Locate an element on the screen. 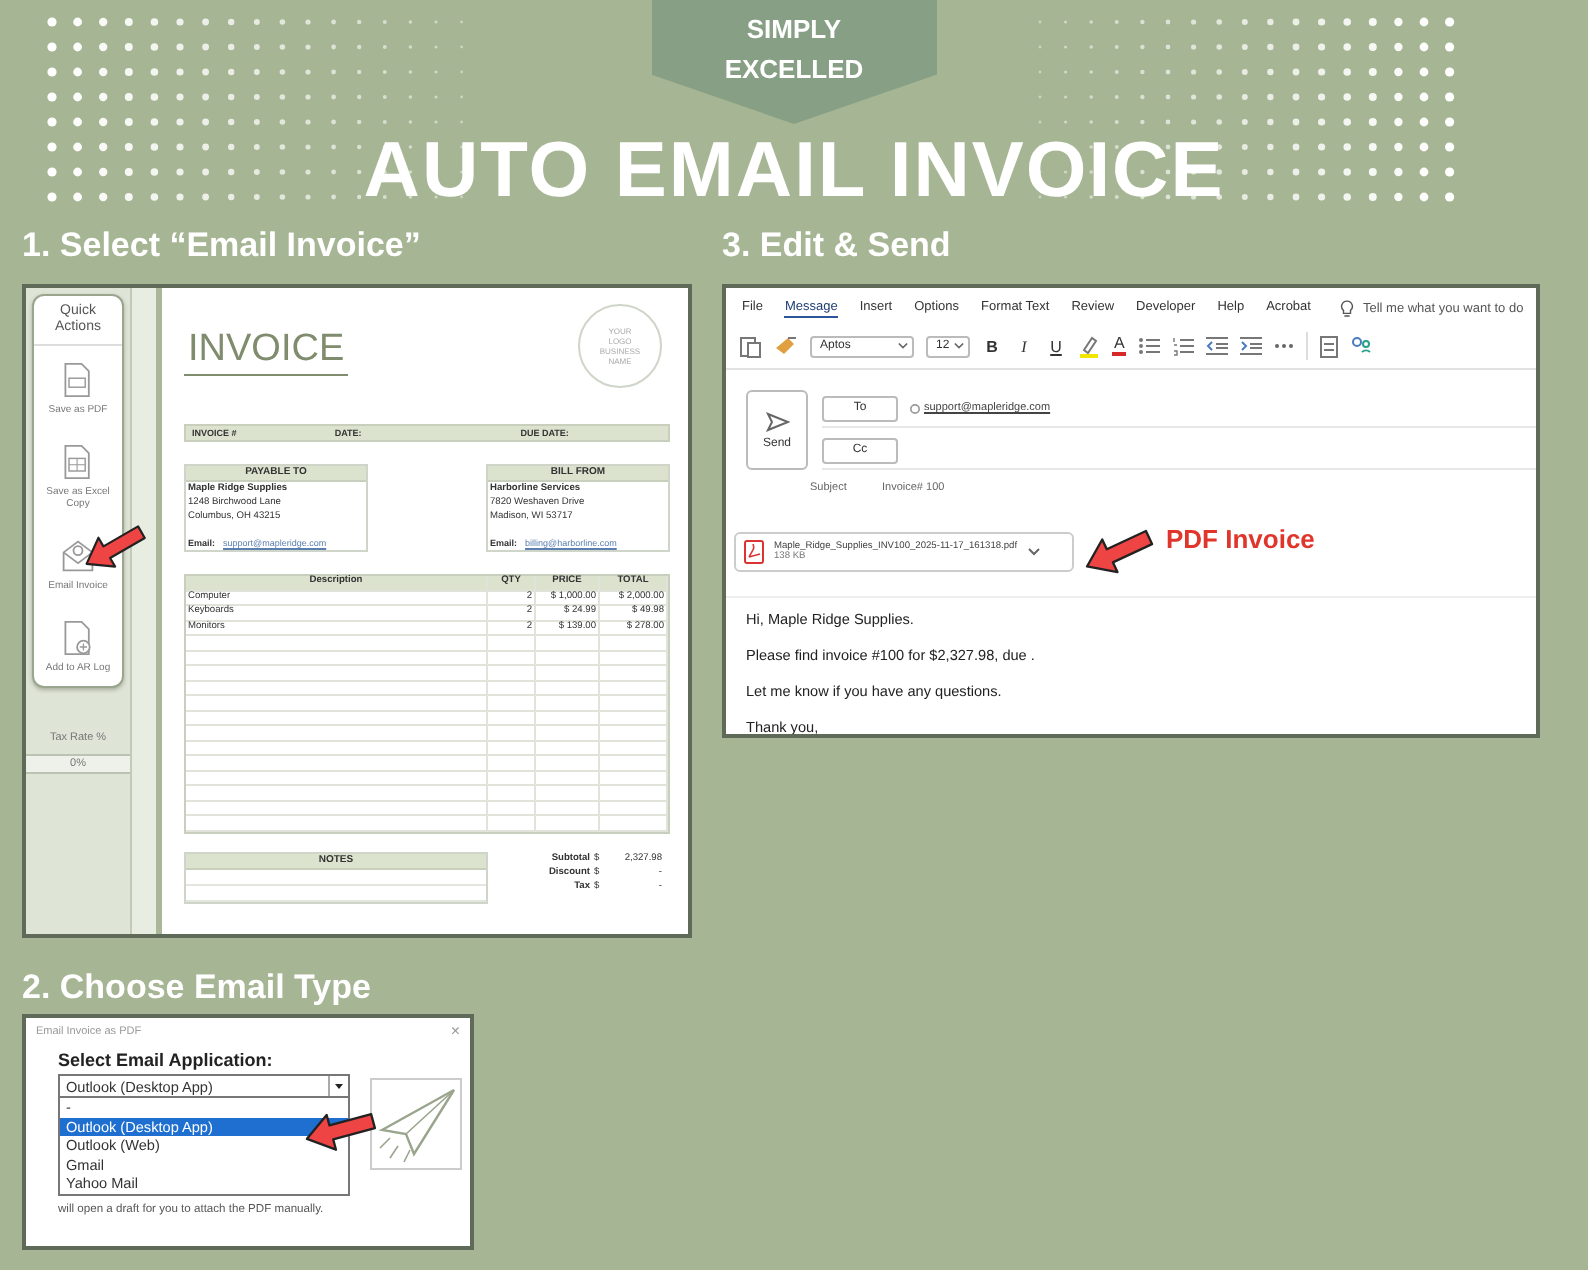 Image resolution: width=1588 pixels, height=1270 pixels. format-button: U is located at coordinates (1056, 346).